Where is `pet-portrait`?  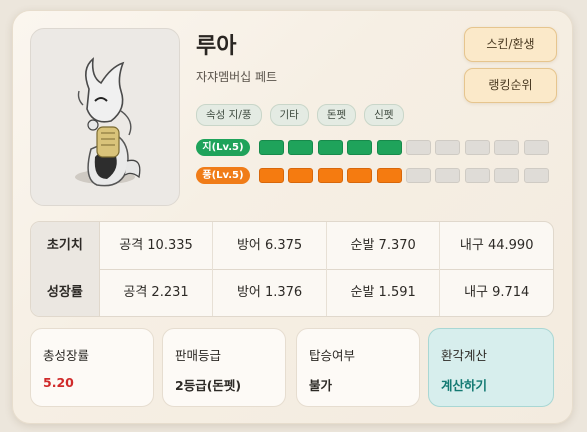 pet-portrait is located at coordinates (105, 117).